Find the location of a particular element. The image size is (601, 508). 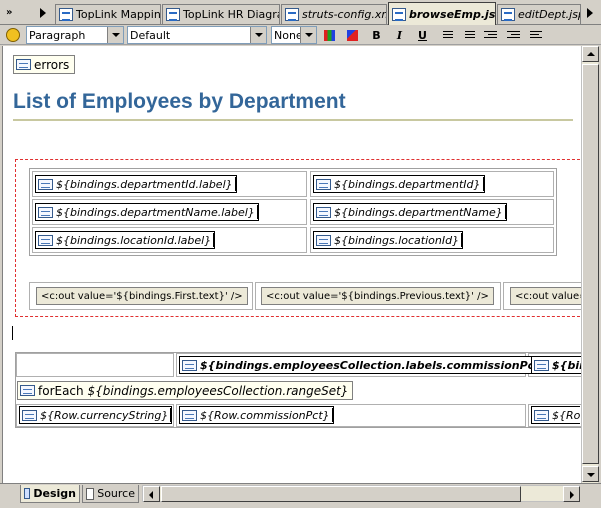

scrollbar-corner is located at coordinates (589, 493).